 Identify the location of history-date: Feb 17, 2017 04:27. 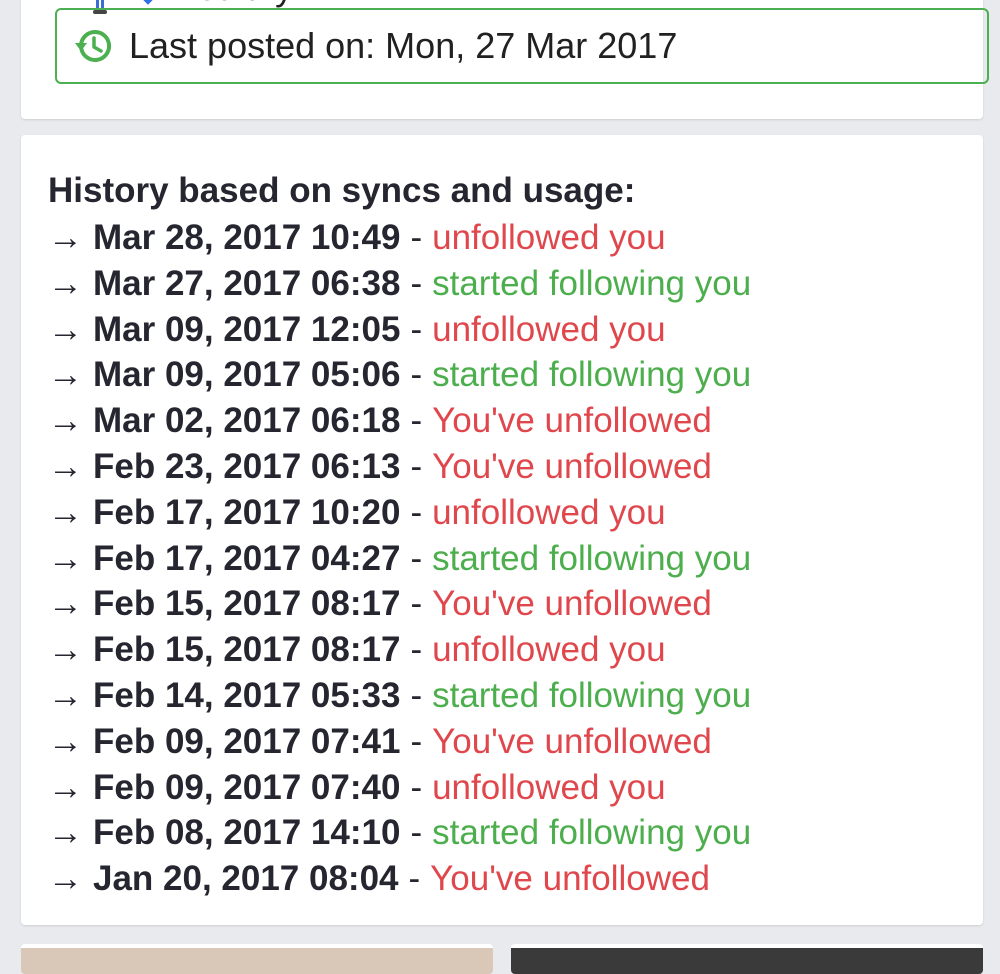
(247, 558).